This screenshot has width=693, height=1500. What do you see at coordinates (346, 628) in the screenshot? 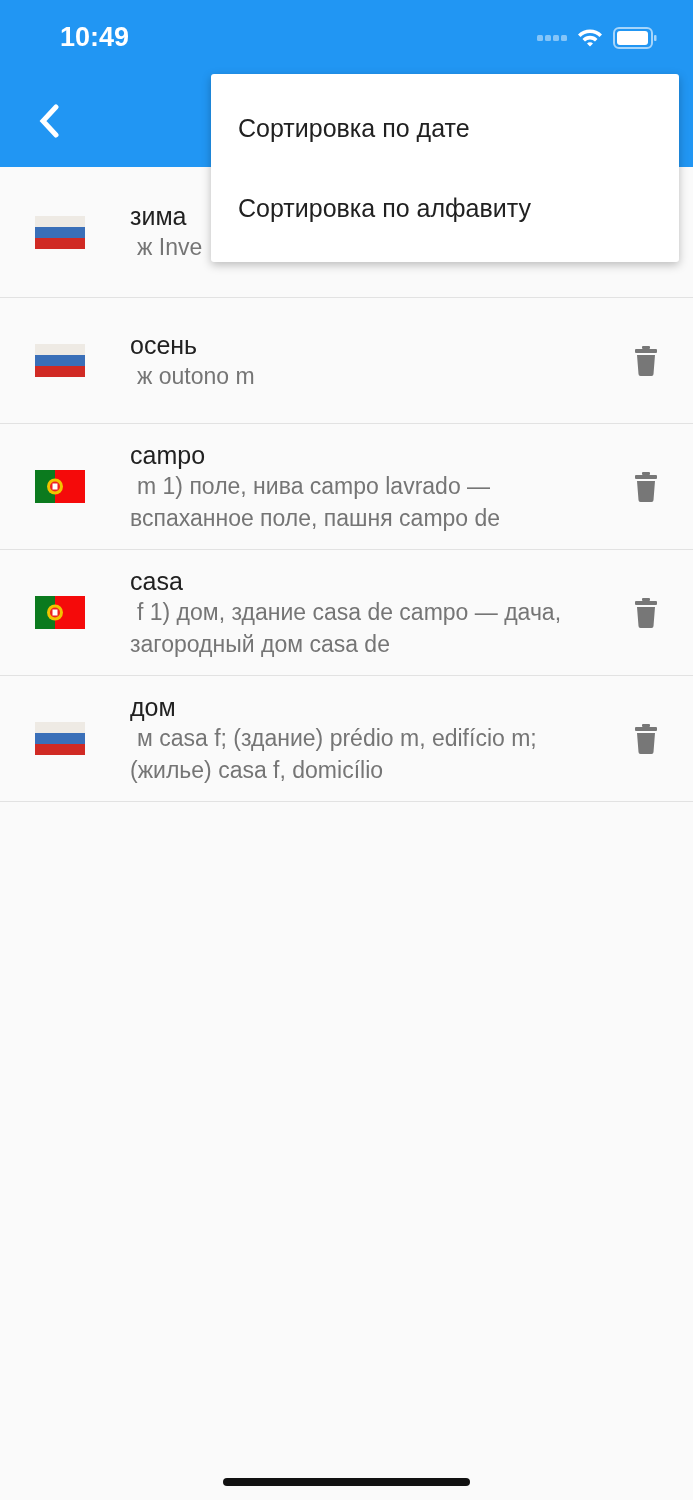
I see `word-definition: f 1) дом, здание casa de campo — дача, загородный дом casa de` at bounding box center [346, 628].